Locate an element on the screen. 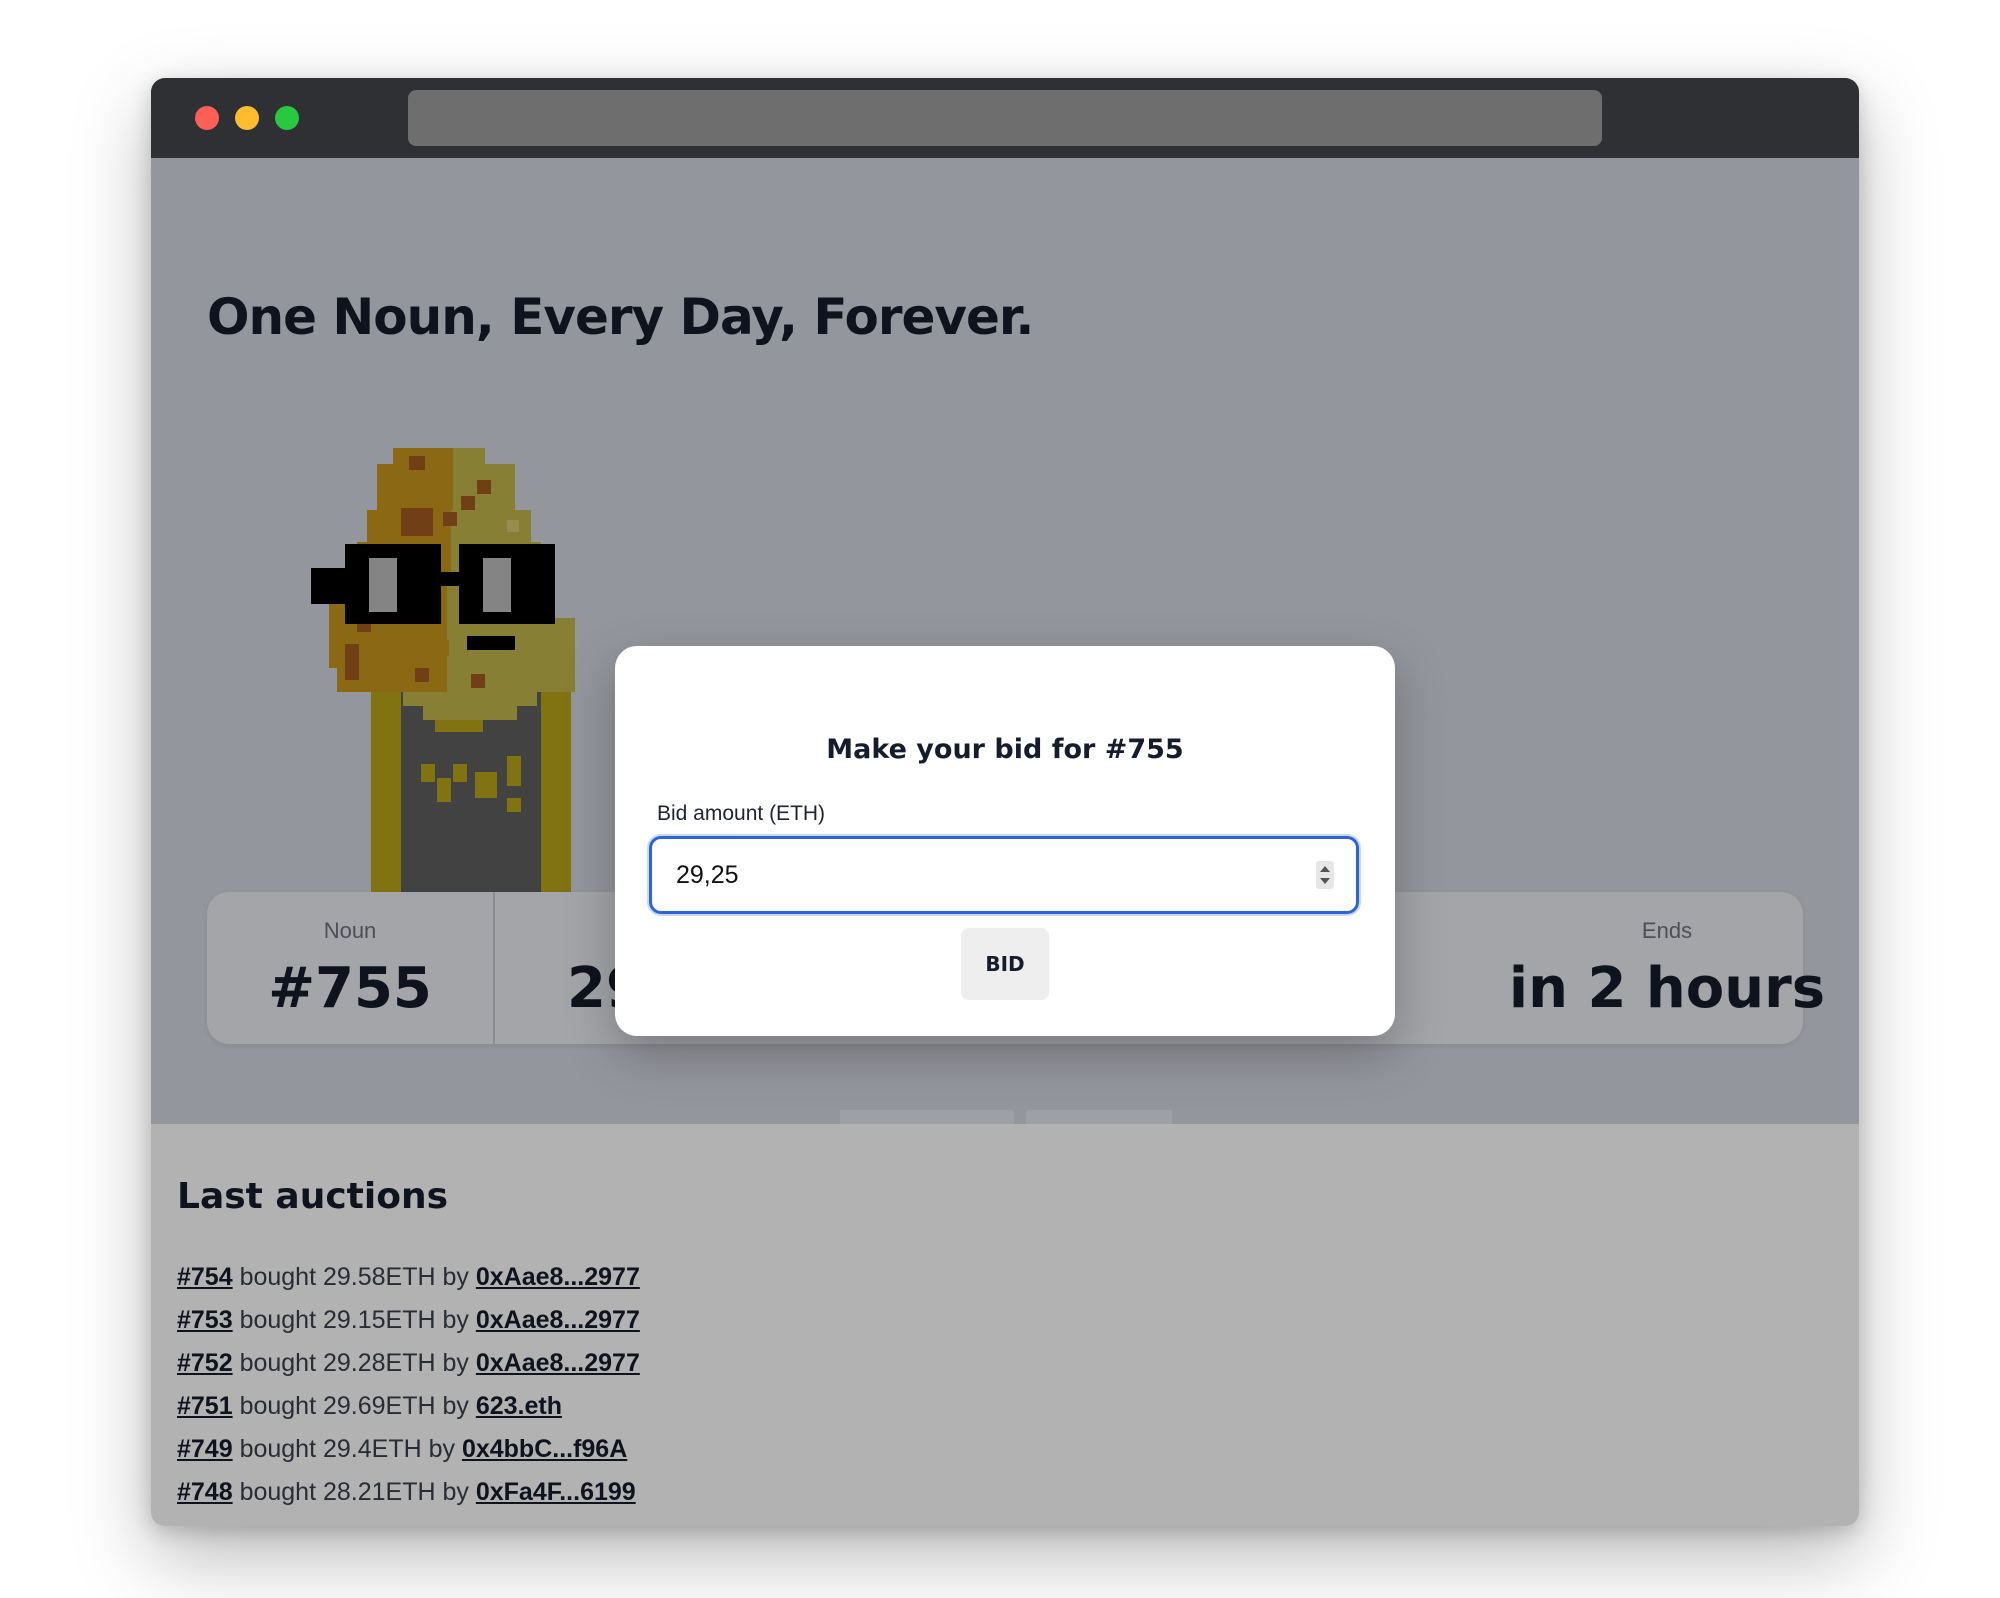 Image resolution: width=2000 pixels, height=1598 pixels. address-bar is located at coordinates (1005, 118).